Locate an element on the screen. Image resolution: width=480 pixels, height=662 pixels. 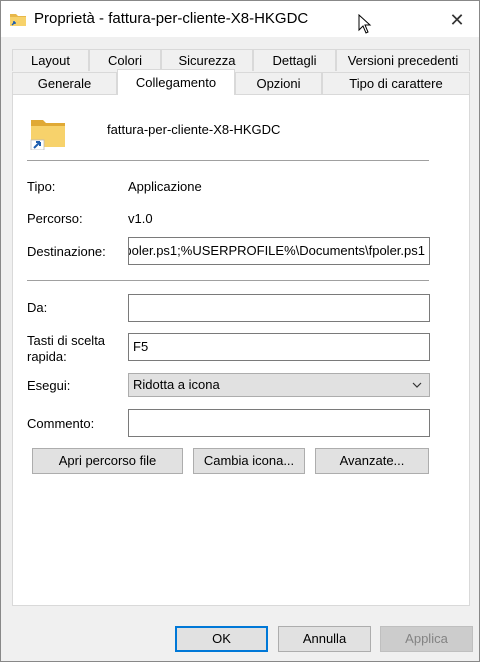
location-label: Percorso: is located at coordinates (55, 218).